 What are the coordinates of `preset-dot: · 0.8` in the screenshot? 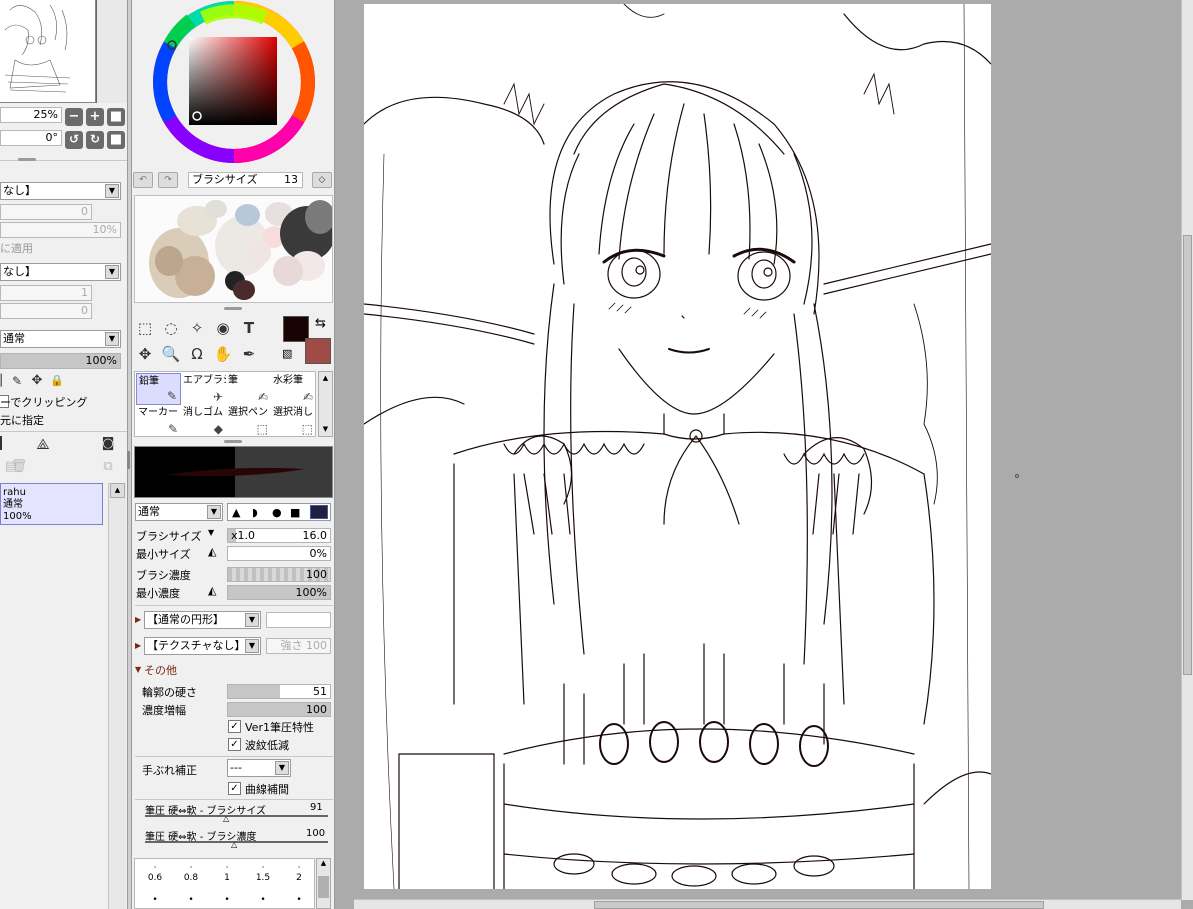 It's located at (191, 873).